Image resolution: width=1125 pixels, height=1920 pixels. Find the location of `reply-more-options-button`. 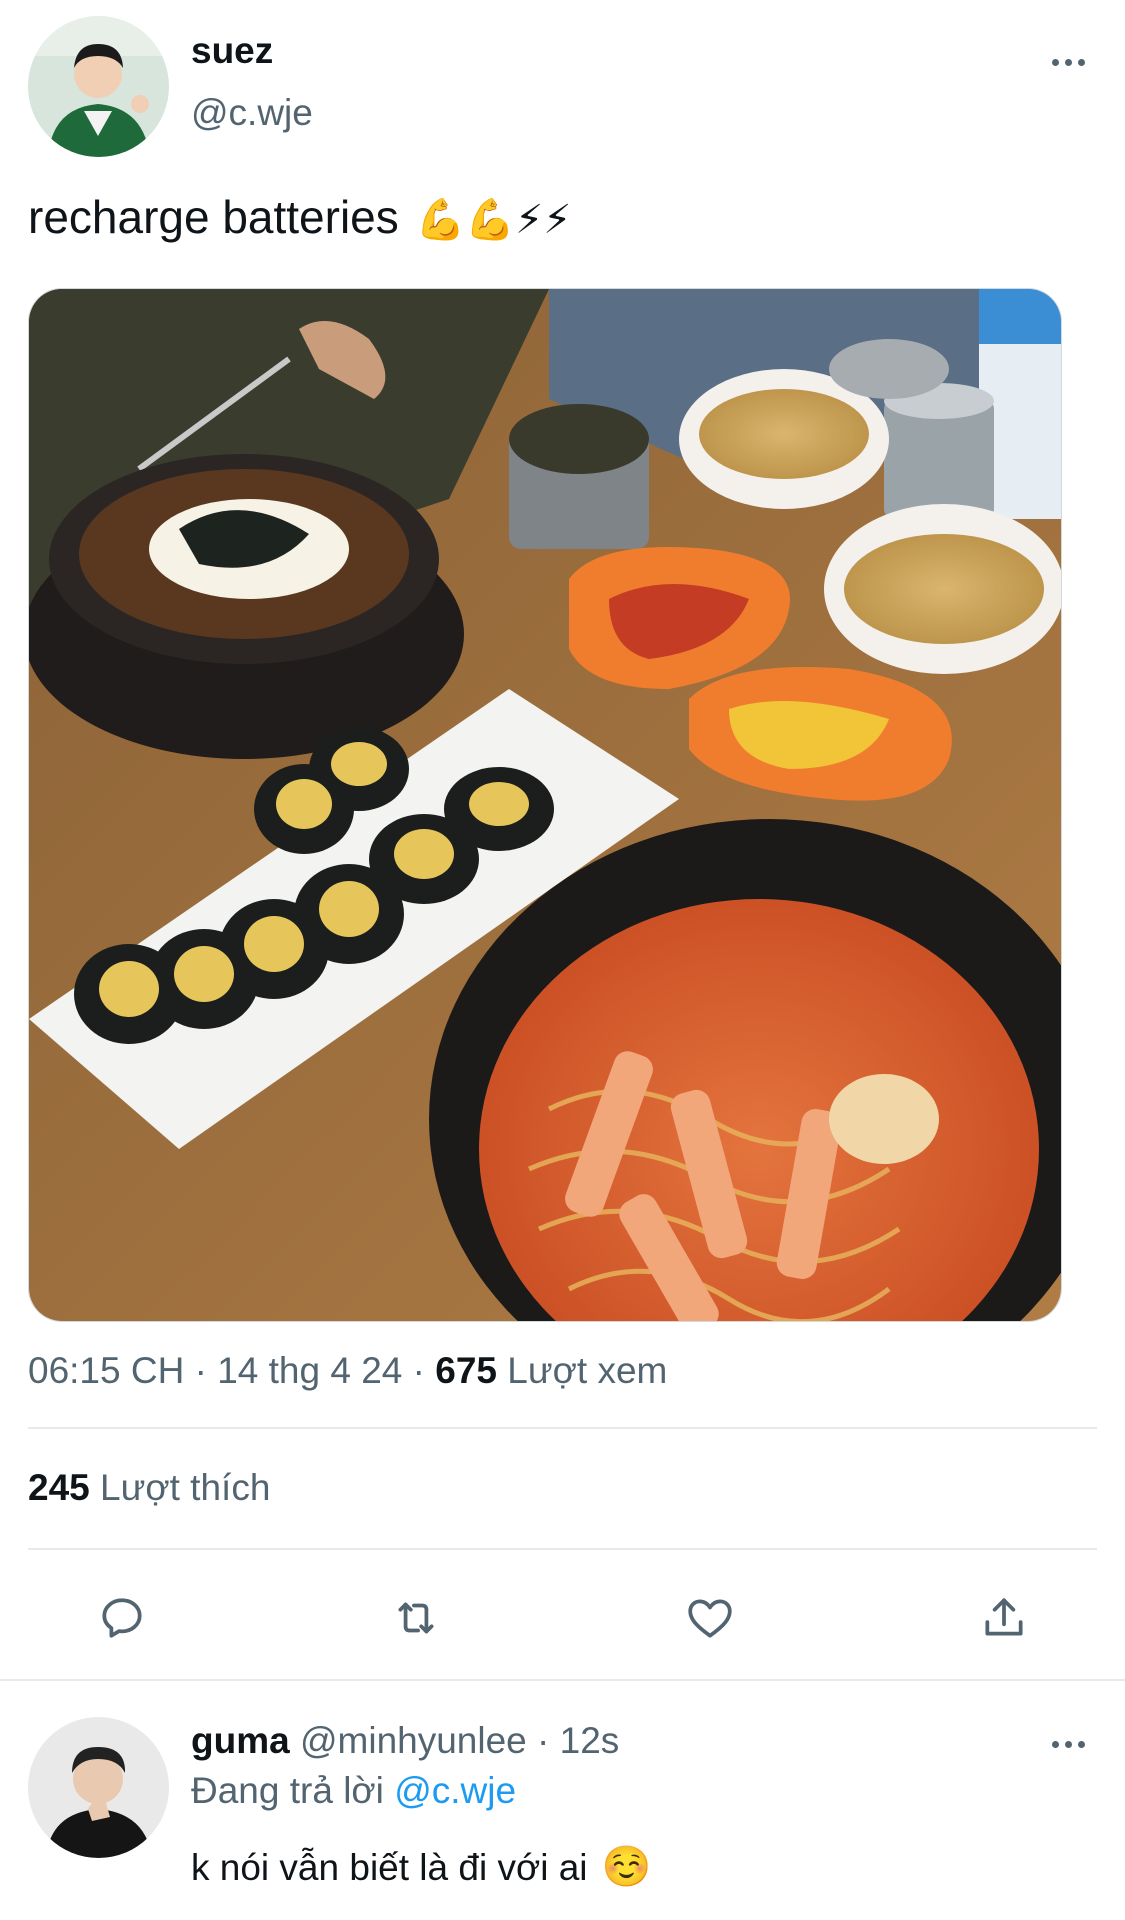

reply-more-options-button is located at coordinates (1068, 1744).